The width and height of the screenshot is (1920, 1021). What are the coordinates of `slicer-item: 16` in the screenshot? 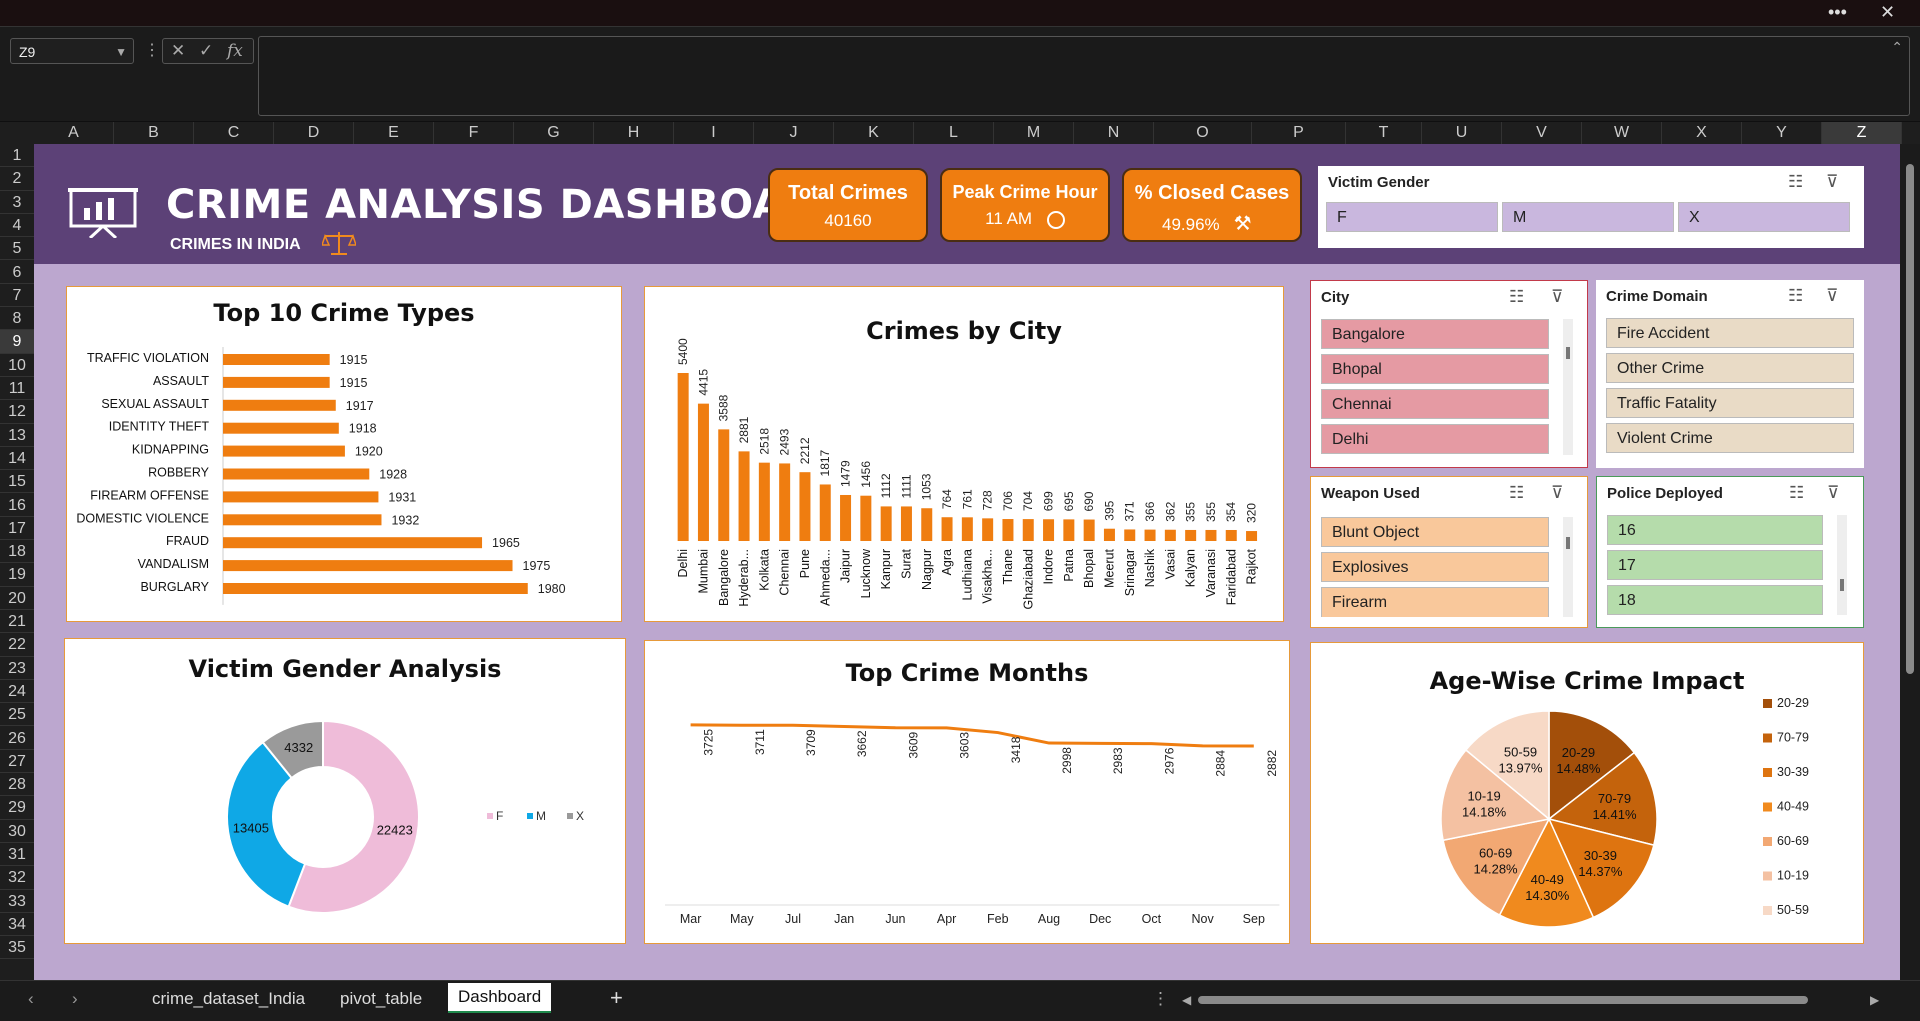 It's located at (1715, 530).